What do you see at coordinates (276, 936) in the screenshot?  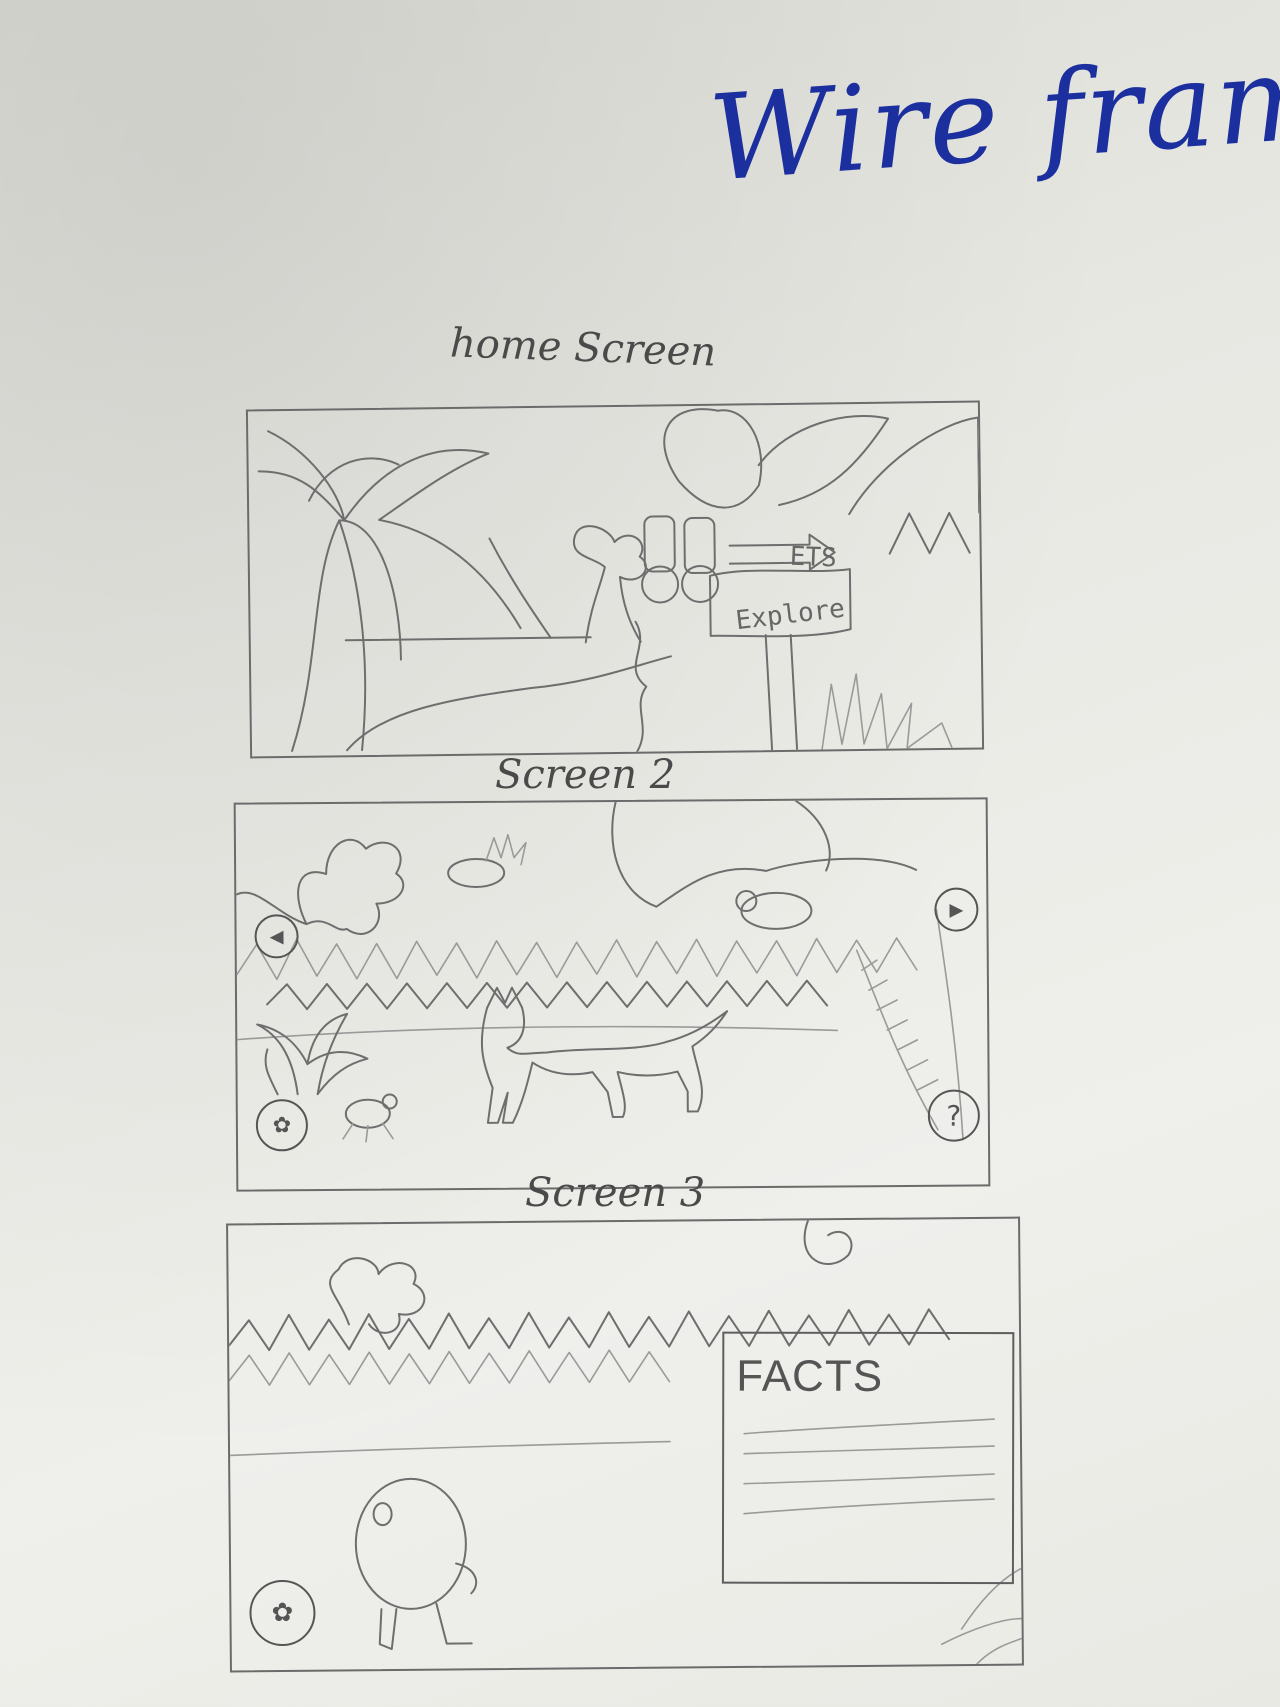 I see `prev-button: ◀` at bounding box center [276, 936].